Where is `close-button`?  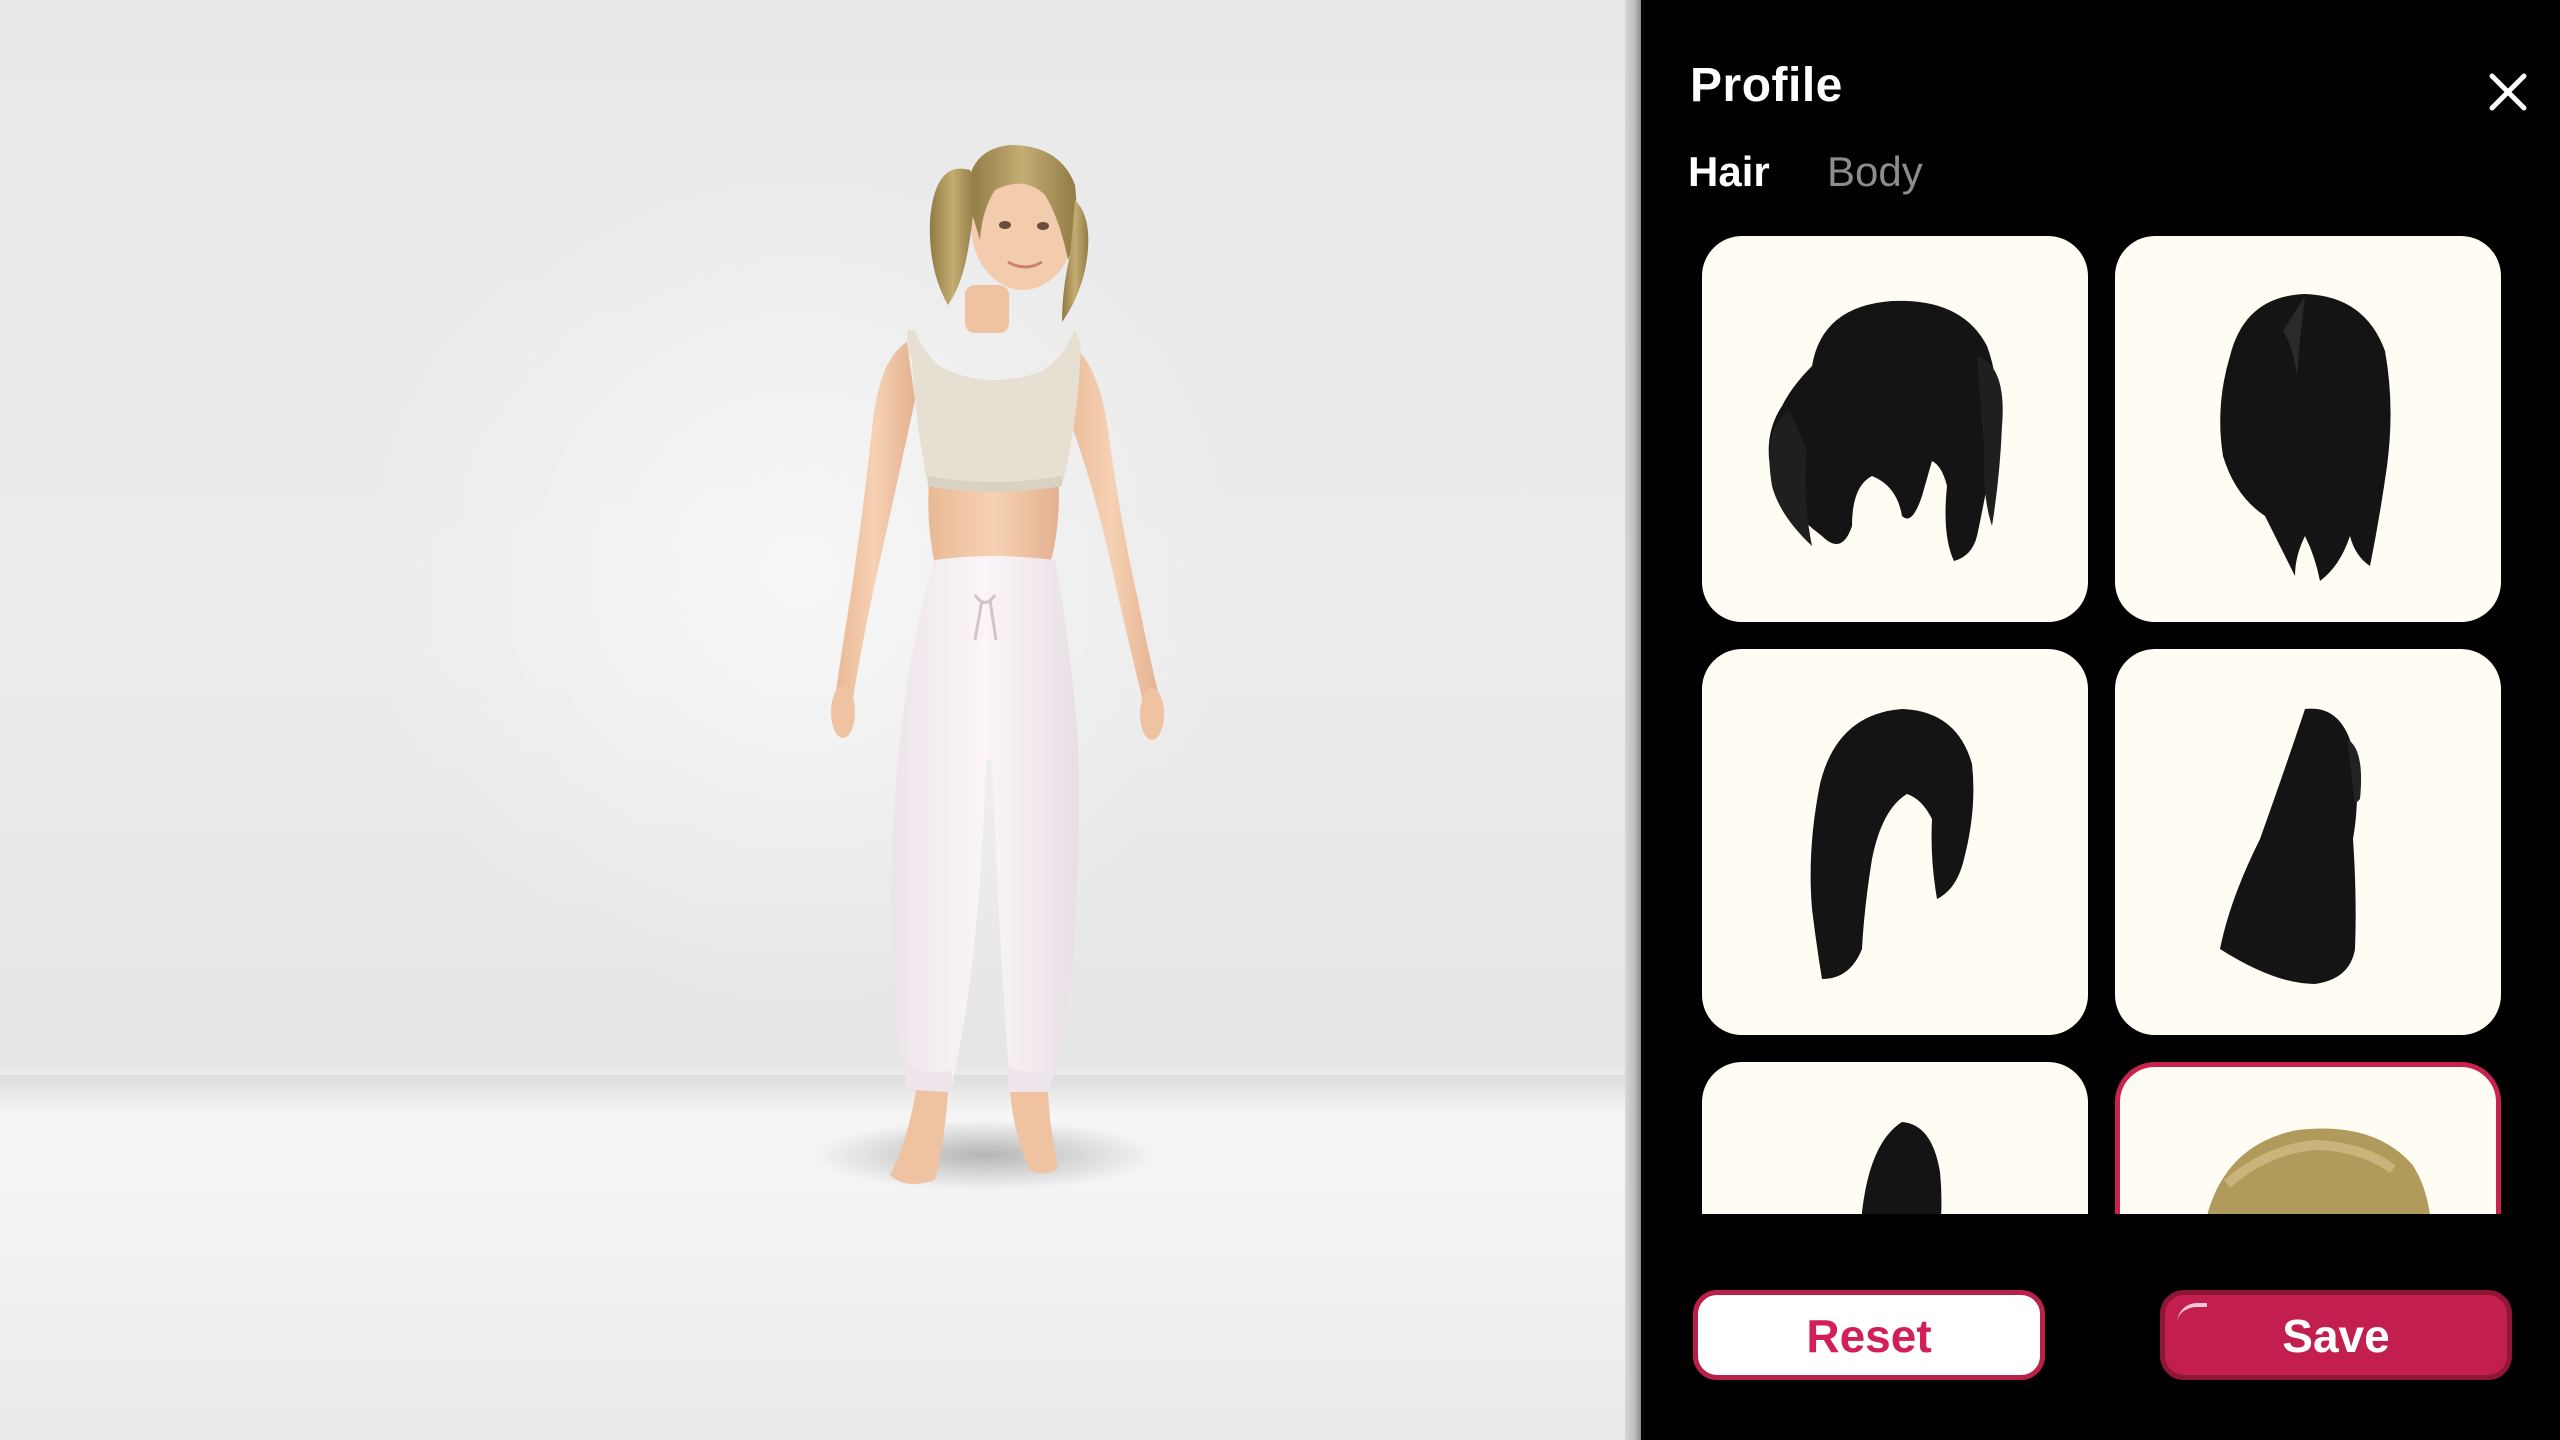
close-button is located at coordinates (2508, 92).